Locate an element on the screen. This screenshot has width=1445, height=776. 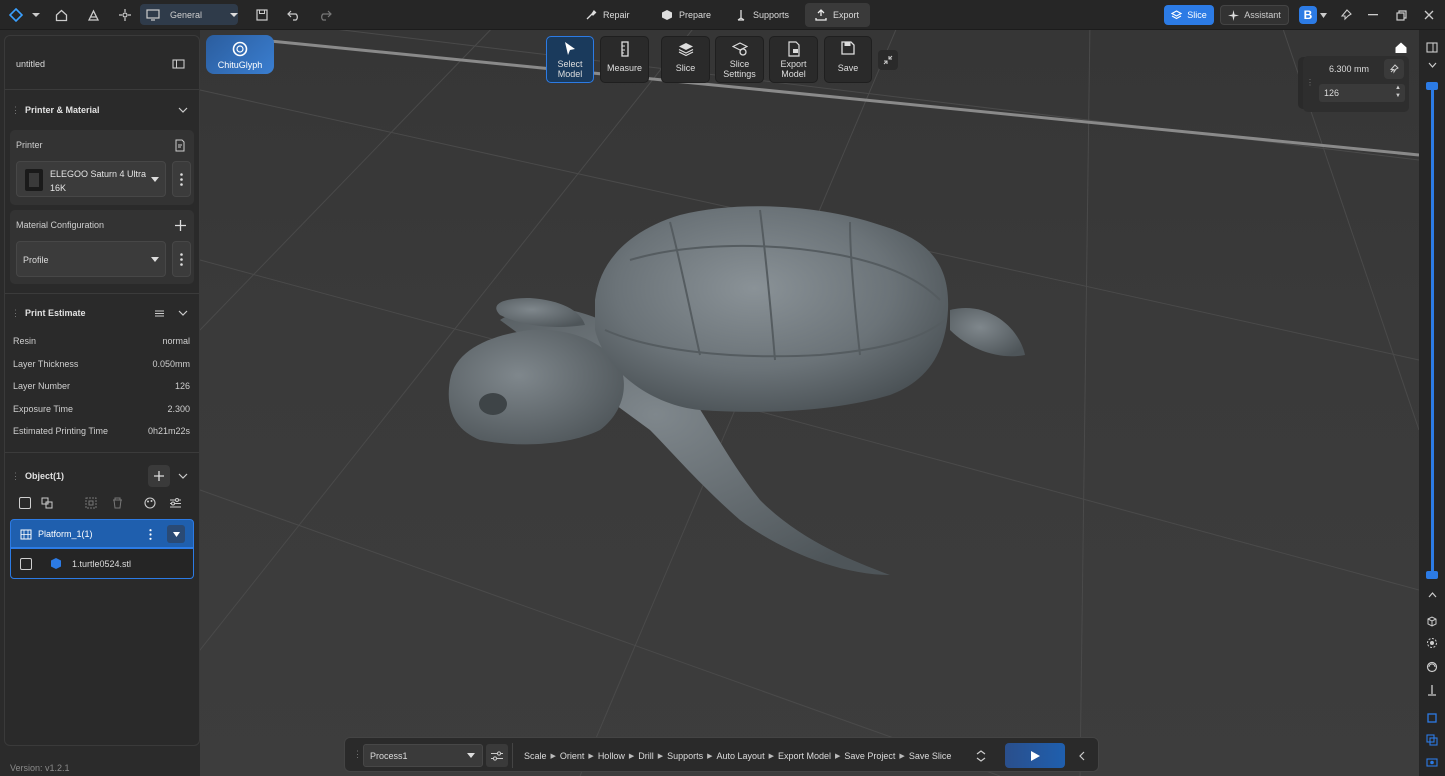
chituglyph-badge: ChituGlyph is located at coordinates (240, 54).